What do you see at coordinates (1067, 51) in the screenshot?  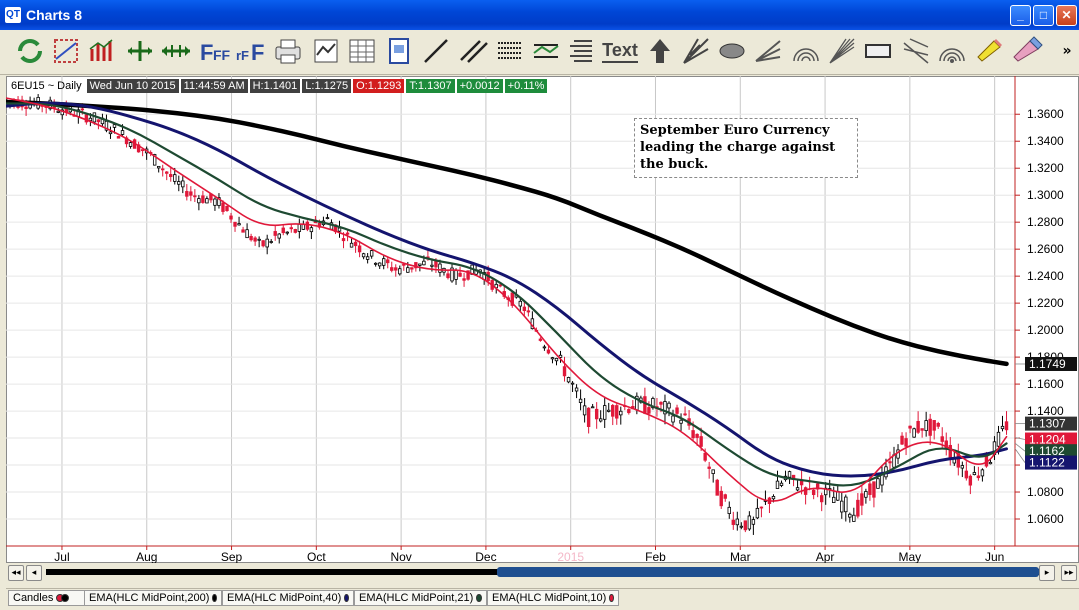 I see `toolbar-overflow-button: »` at bounding box center [1067, 51].